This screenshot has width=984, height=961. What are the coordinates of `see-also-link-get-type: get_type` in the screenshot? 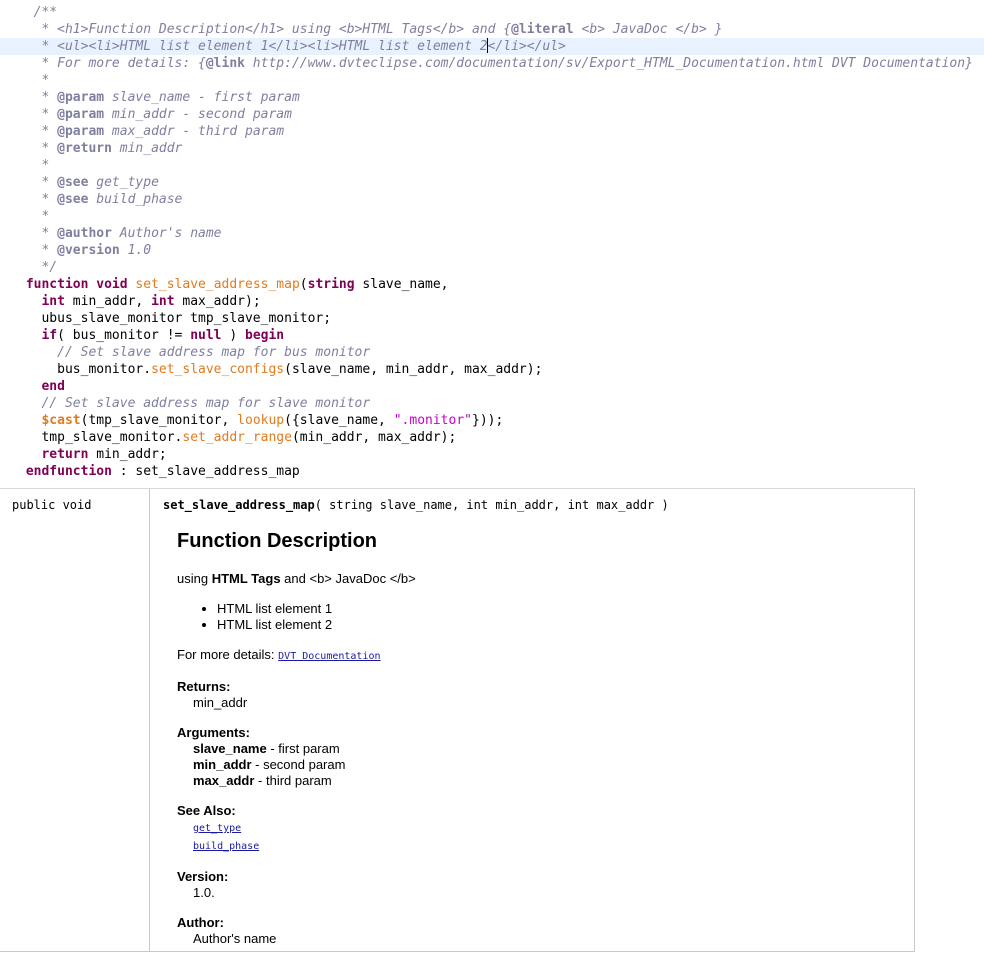 It's located at (217, 828).